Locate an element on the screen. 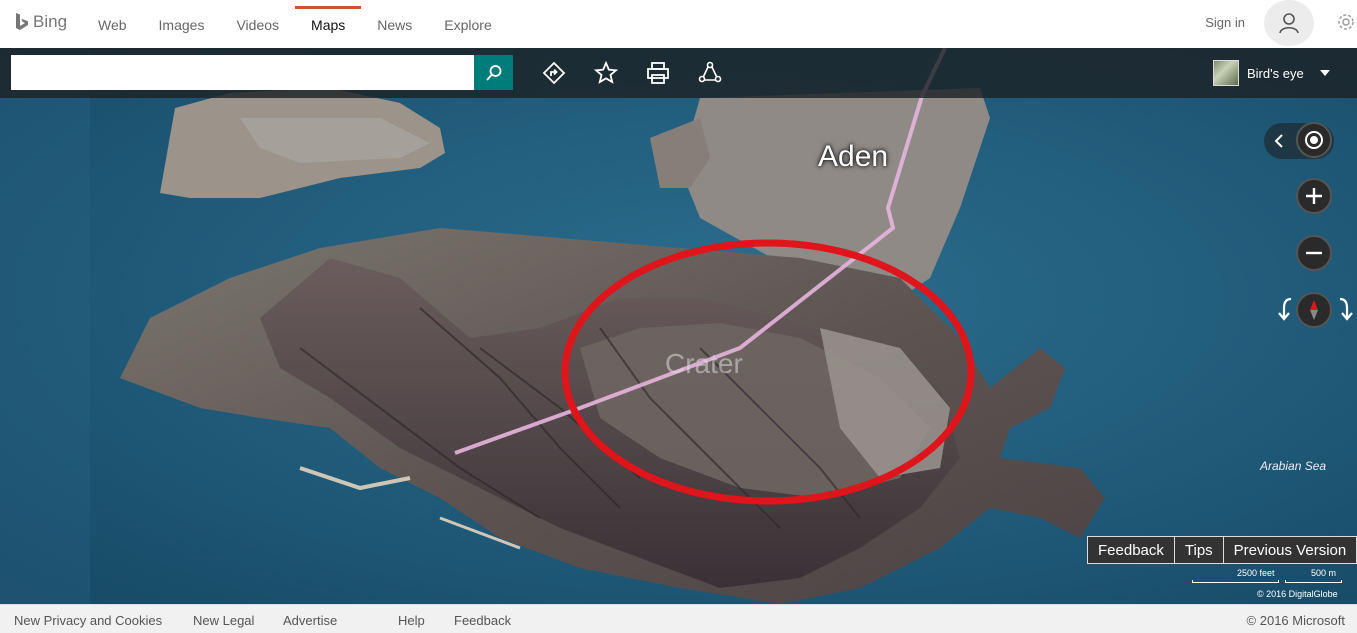 The width and height of the screenshot is (1357, 633). minus-icon is located at coordinates (1314, 253).